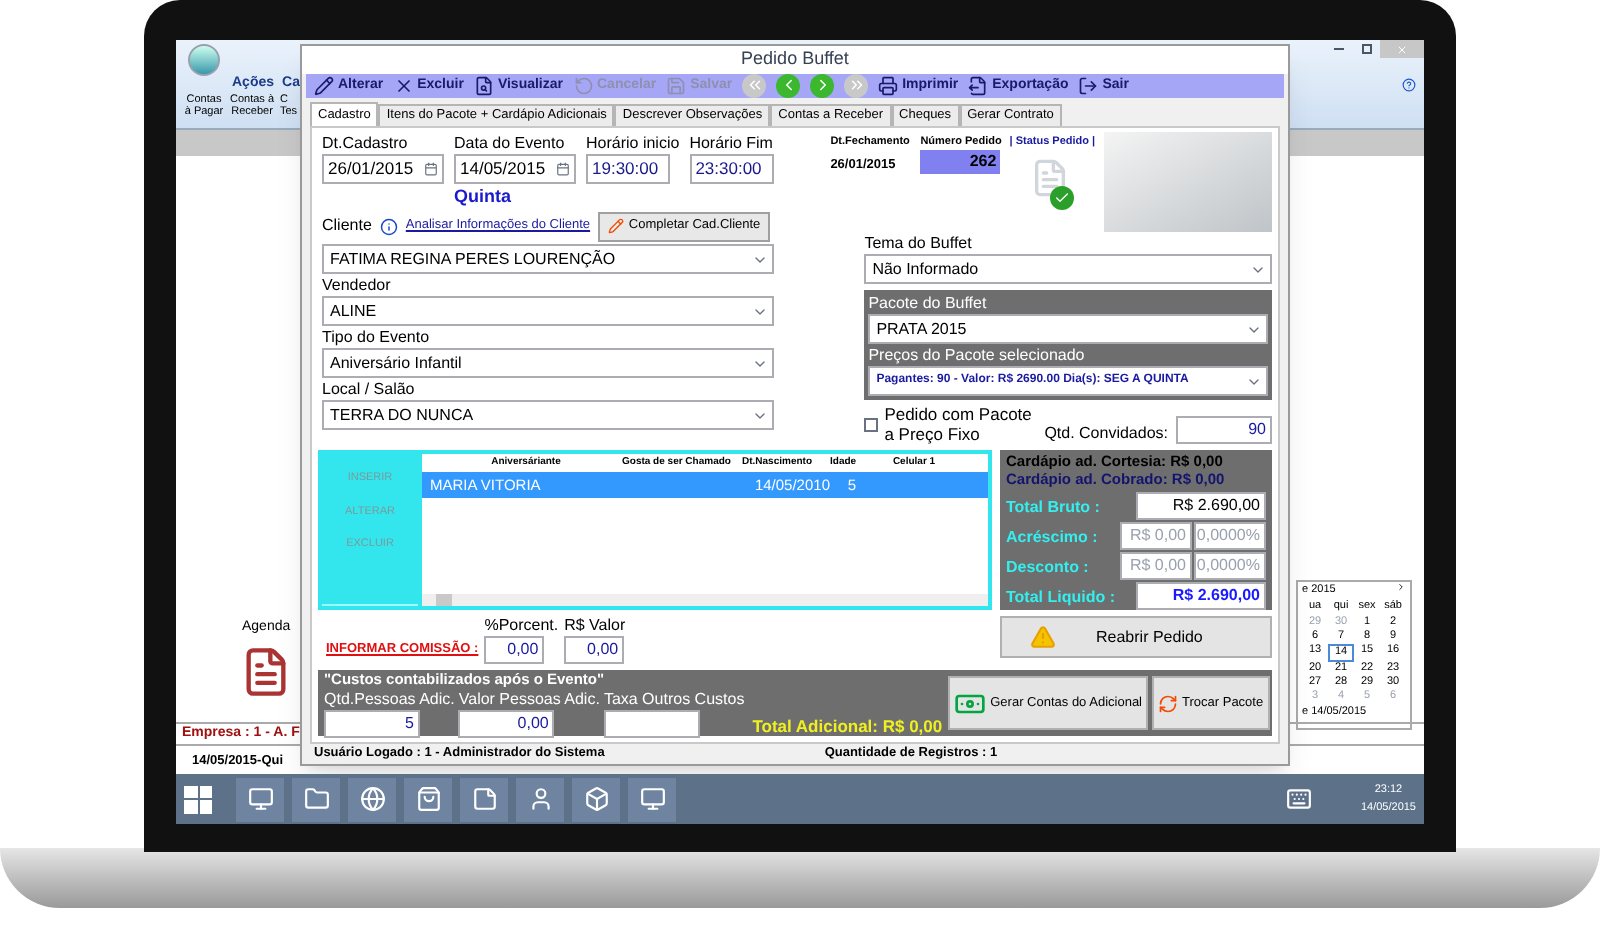 The height and width of the screenshot is (934, 1600). What do you see at coordinates (548, 259) in the screenshot?
I see `dropdown-field: FATIMA REGINA PERES LOURENÇÃO` at bounding box center [548, 259].